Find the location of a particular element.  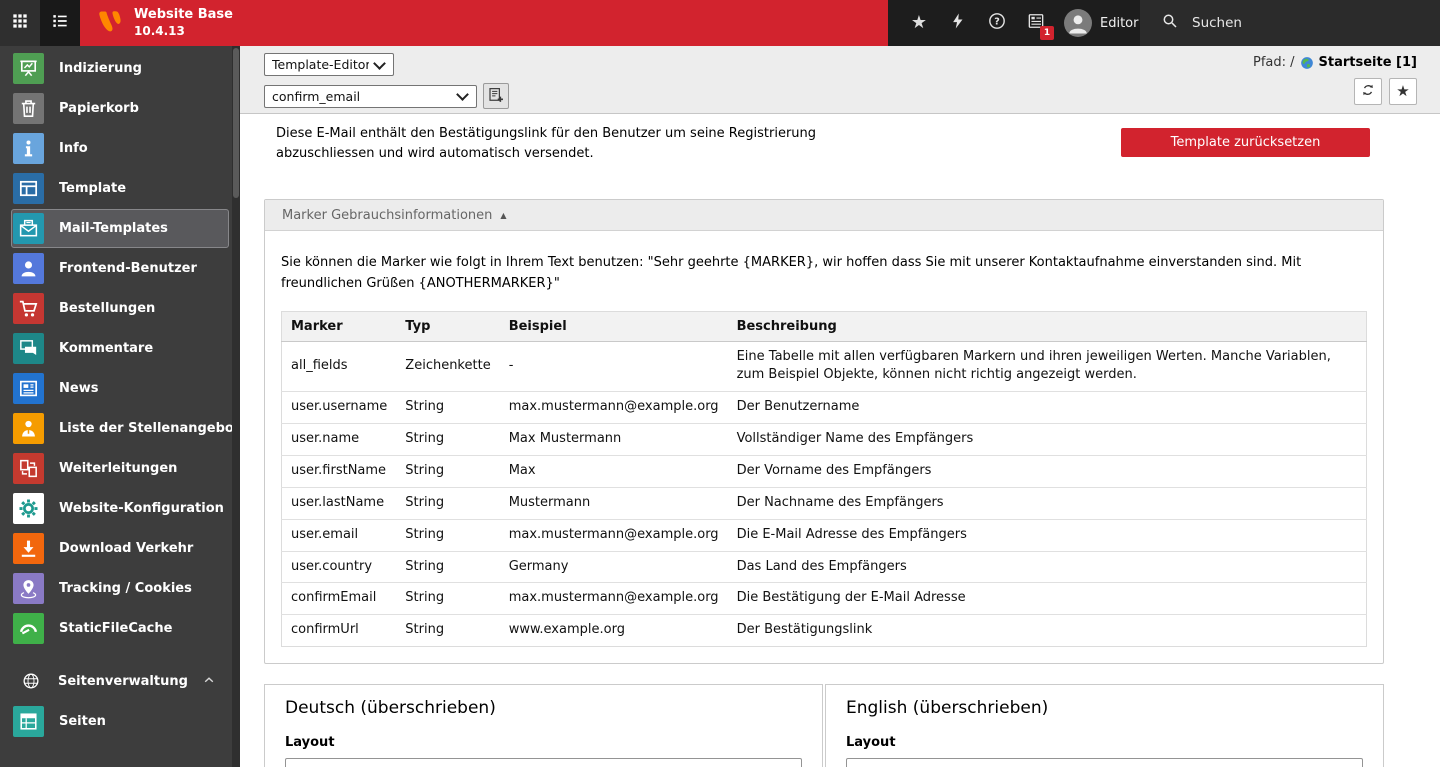

sidebar-item-label: Indizierung is located at coordinates (100, 68).